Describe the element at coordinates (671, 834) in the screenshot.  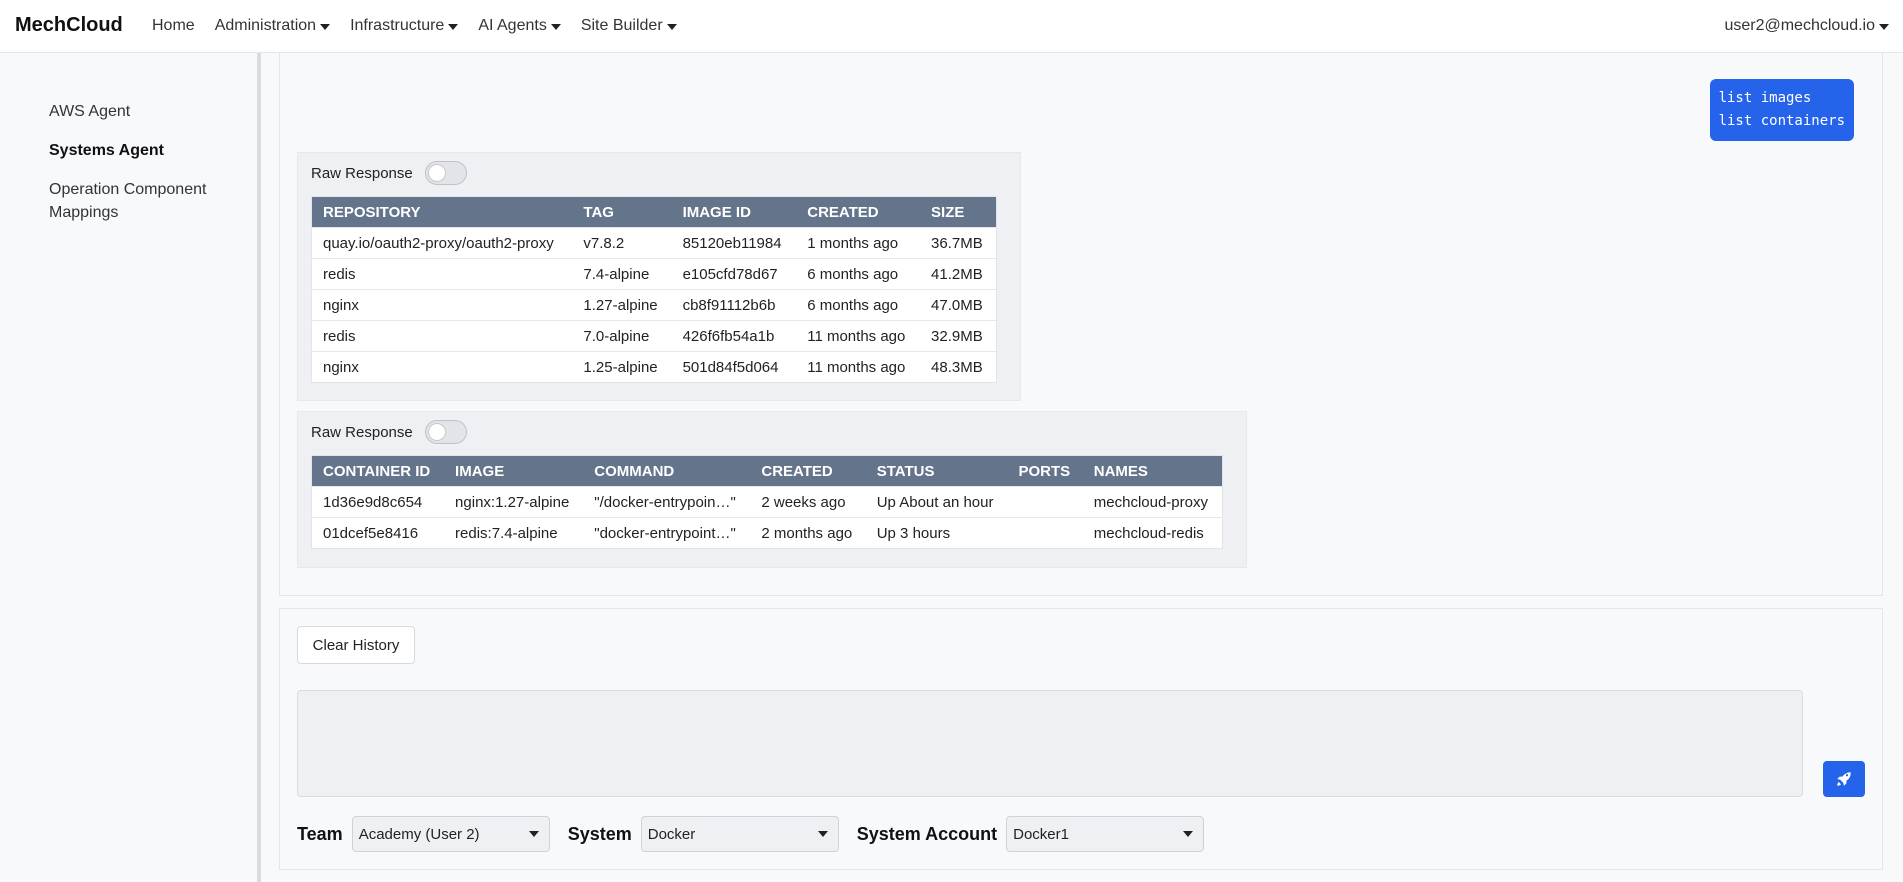
I see `system-select-value: Docker` at that location.